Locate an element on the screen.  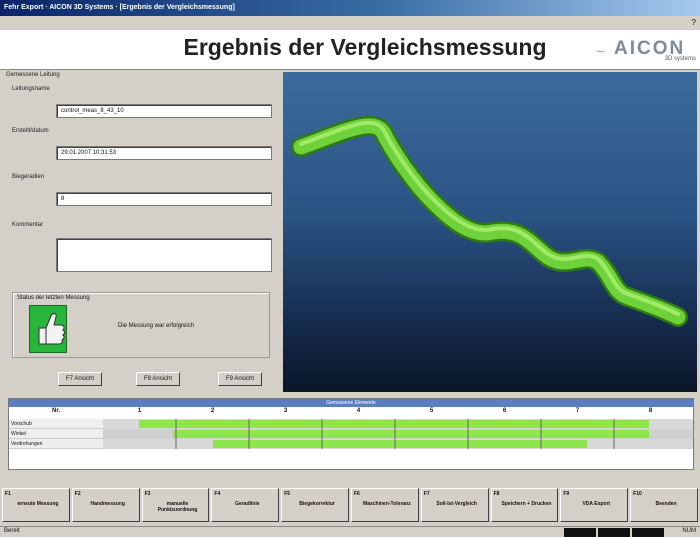
field-label-date: Erstellt/datum is located at coordinates (30, 131).